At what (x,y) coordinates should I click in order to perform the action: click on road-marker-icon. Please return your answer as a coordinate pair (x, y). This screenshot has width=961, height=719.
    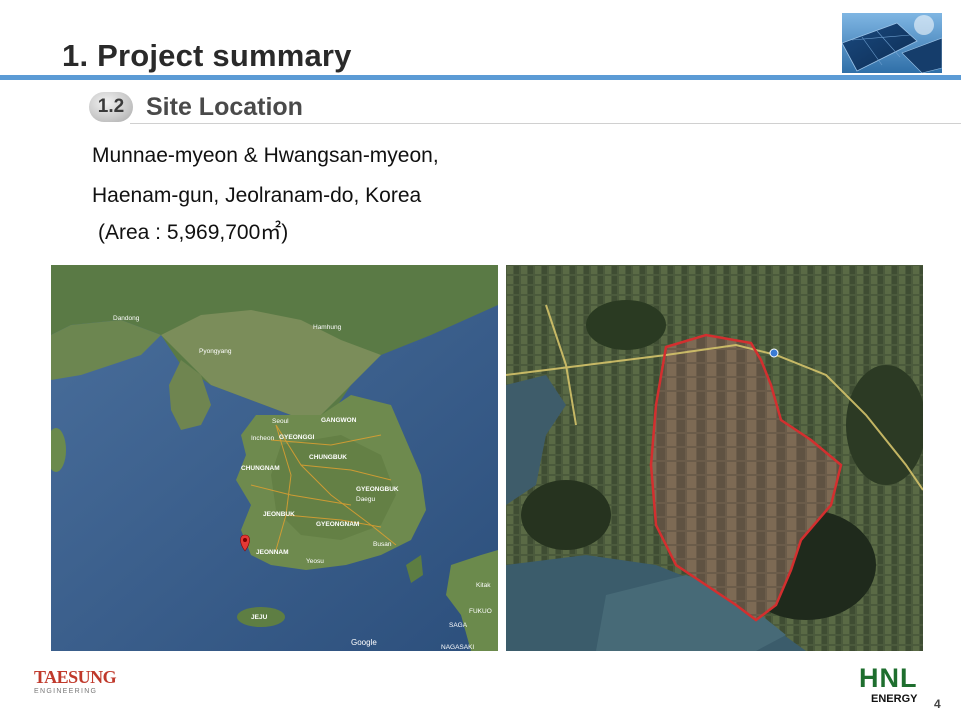
    Looking at the image, I should click on (774, 353).